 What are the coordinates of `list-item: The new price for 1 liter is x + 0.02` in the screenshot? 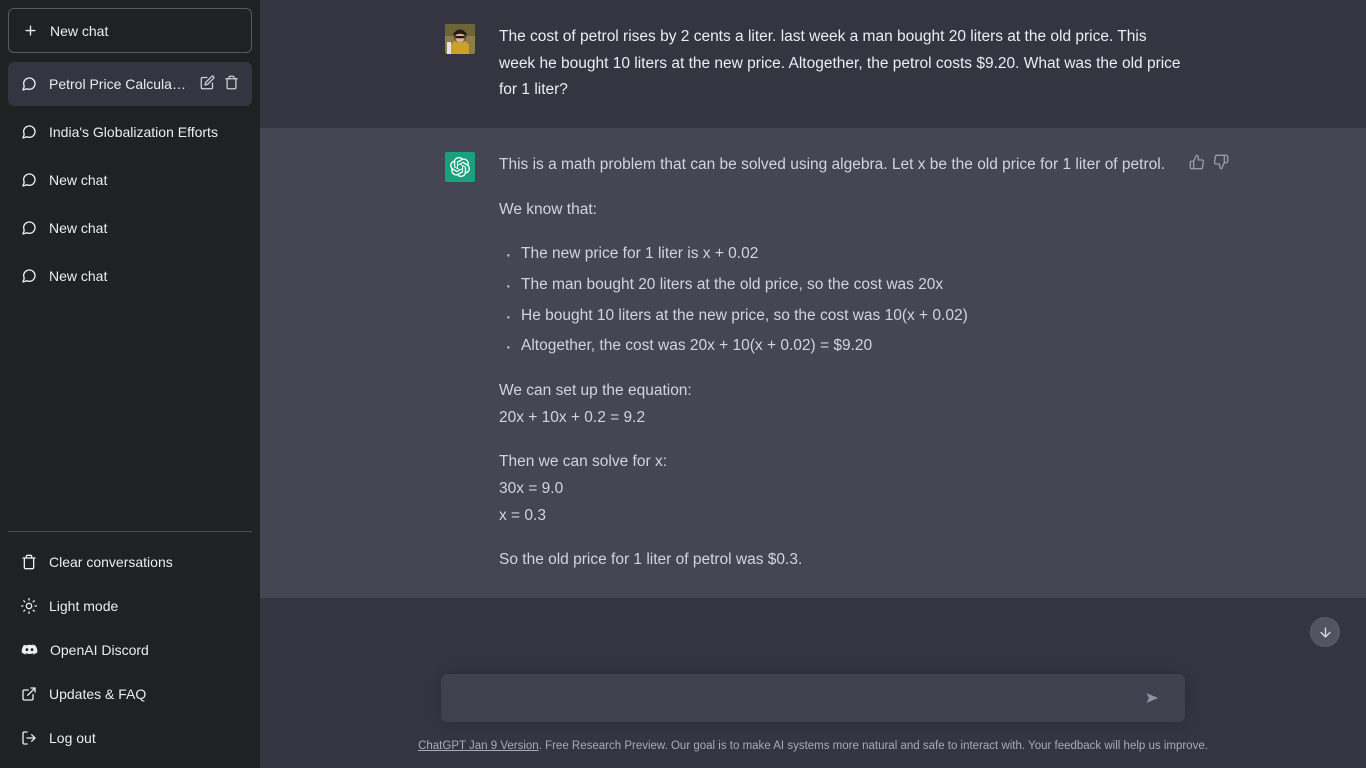 It's located at (843, 255).